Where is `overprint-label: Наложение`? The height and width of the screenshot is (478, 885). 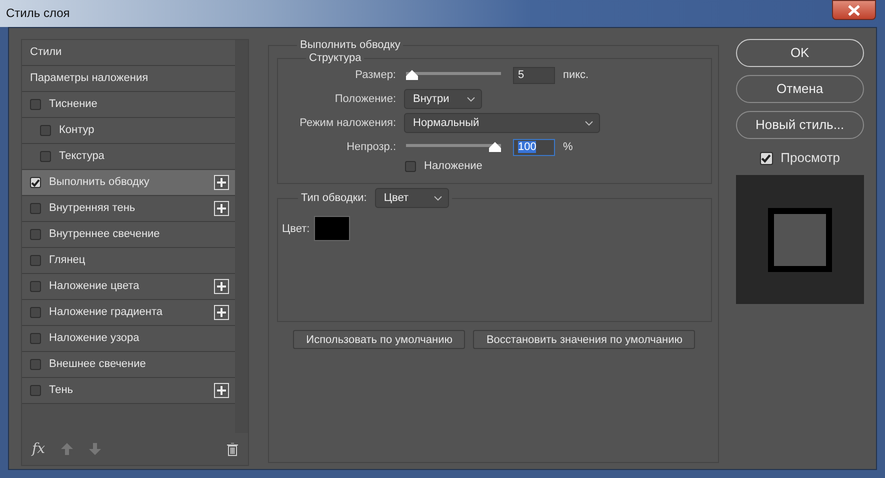
overprint-label: Наложение is located at coordinates (453, 166).